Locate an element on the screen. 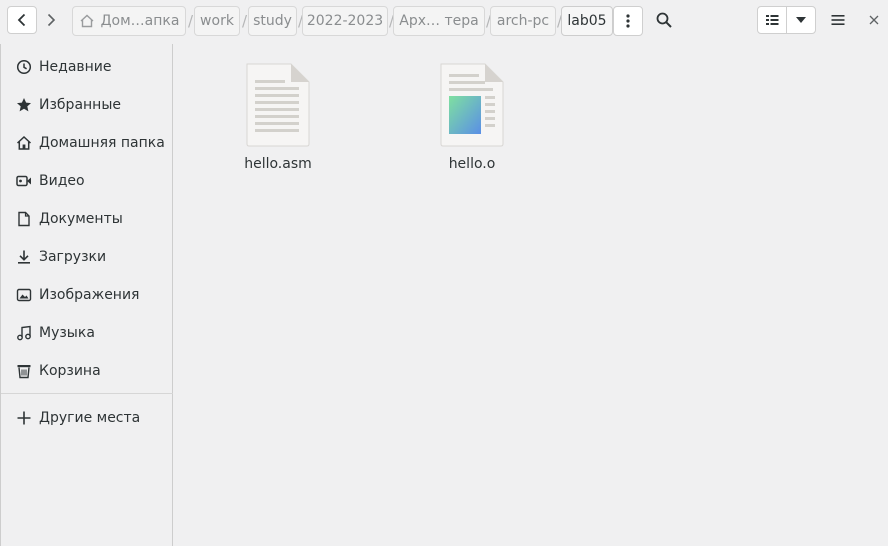  sidebar-item-label: Загрузки is located at coordinates (73, 257).